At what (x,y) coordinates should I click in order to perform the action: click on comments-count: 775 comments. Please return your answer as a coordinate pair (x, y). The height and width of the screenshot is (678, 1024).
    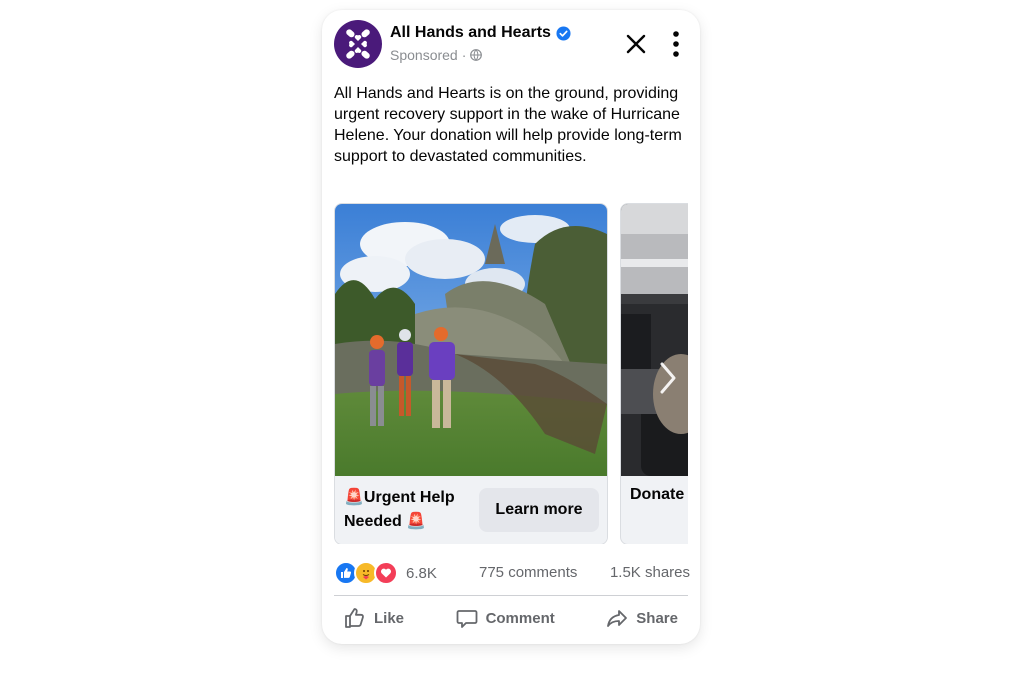
    Looking at the image, I should click on (528, 572).